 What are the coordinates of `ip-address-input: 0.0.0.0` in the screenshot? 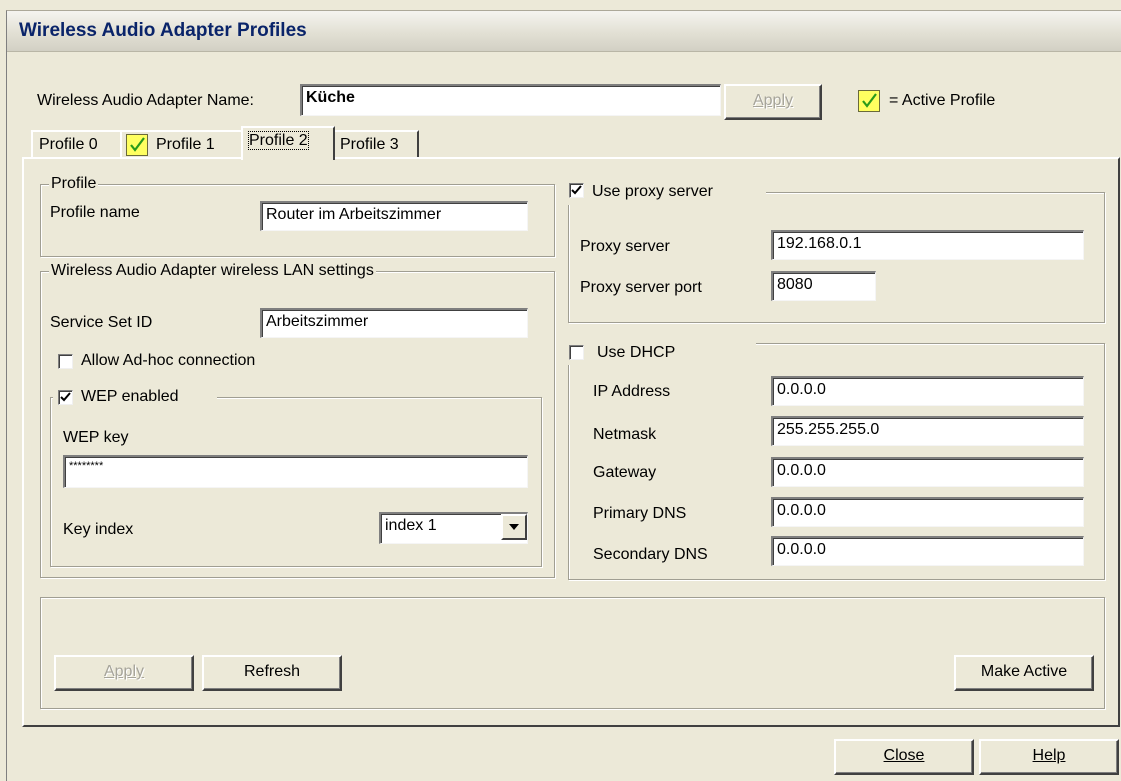 It's located at (927, 391).